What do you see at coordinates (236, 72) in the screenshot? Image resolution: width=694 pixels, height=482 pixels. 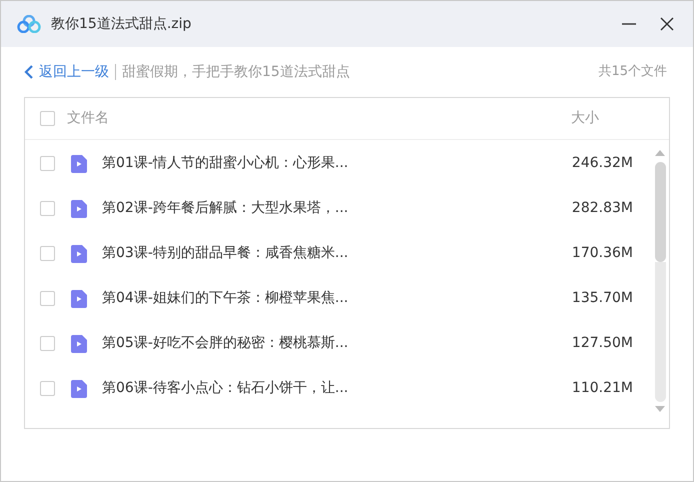 I see `folder-path: 甜蜜假期，手把手教你15道法式甜点` at bounding box center [236, 72].